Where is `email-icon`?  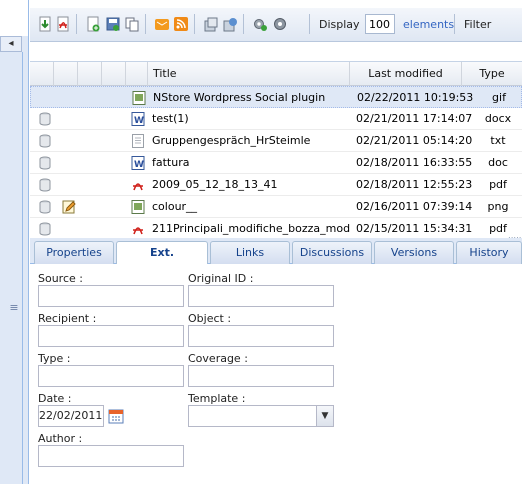 email-icon is located at coordinates (162, 24).